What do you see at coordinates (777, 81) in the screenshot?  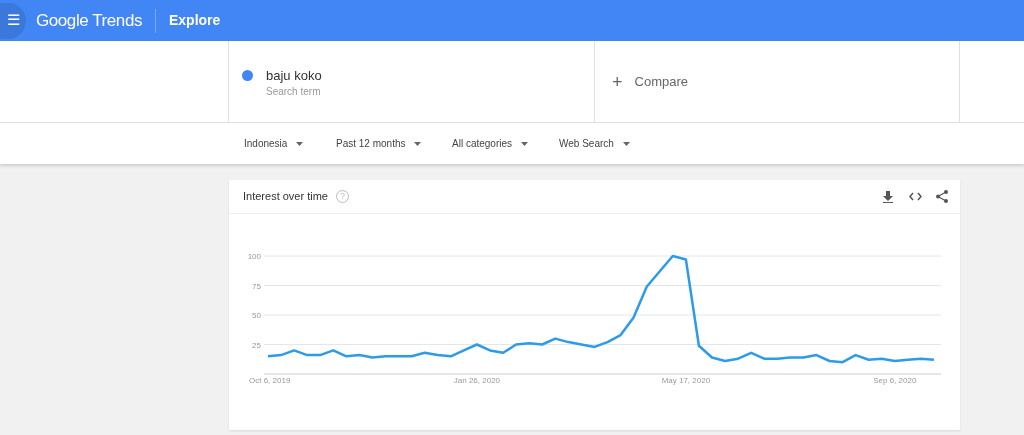 I see `compare-button: + Compare` at bounding box center [777, 81].